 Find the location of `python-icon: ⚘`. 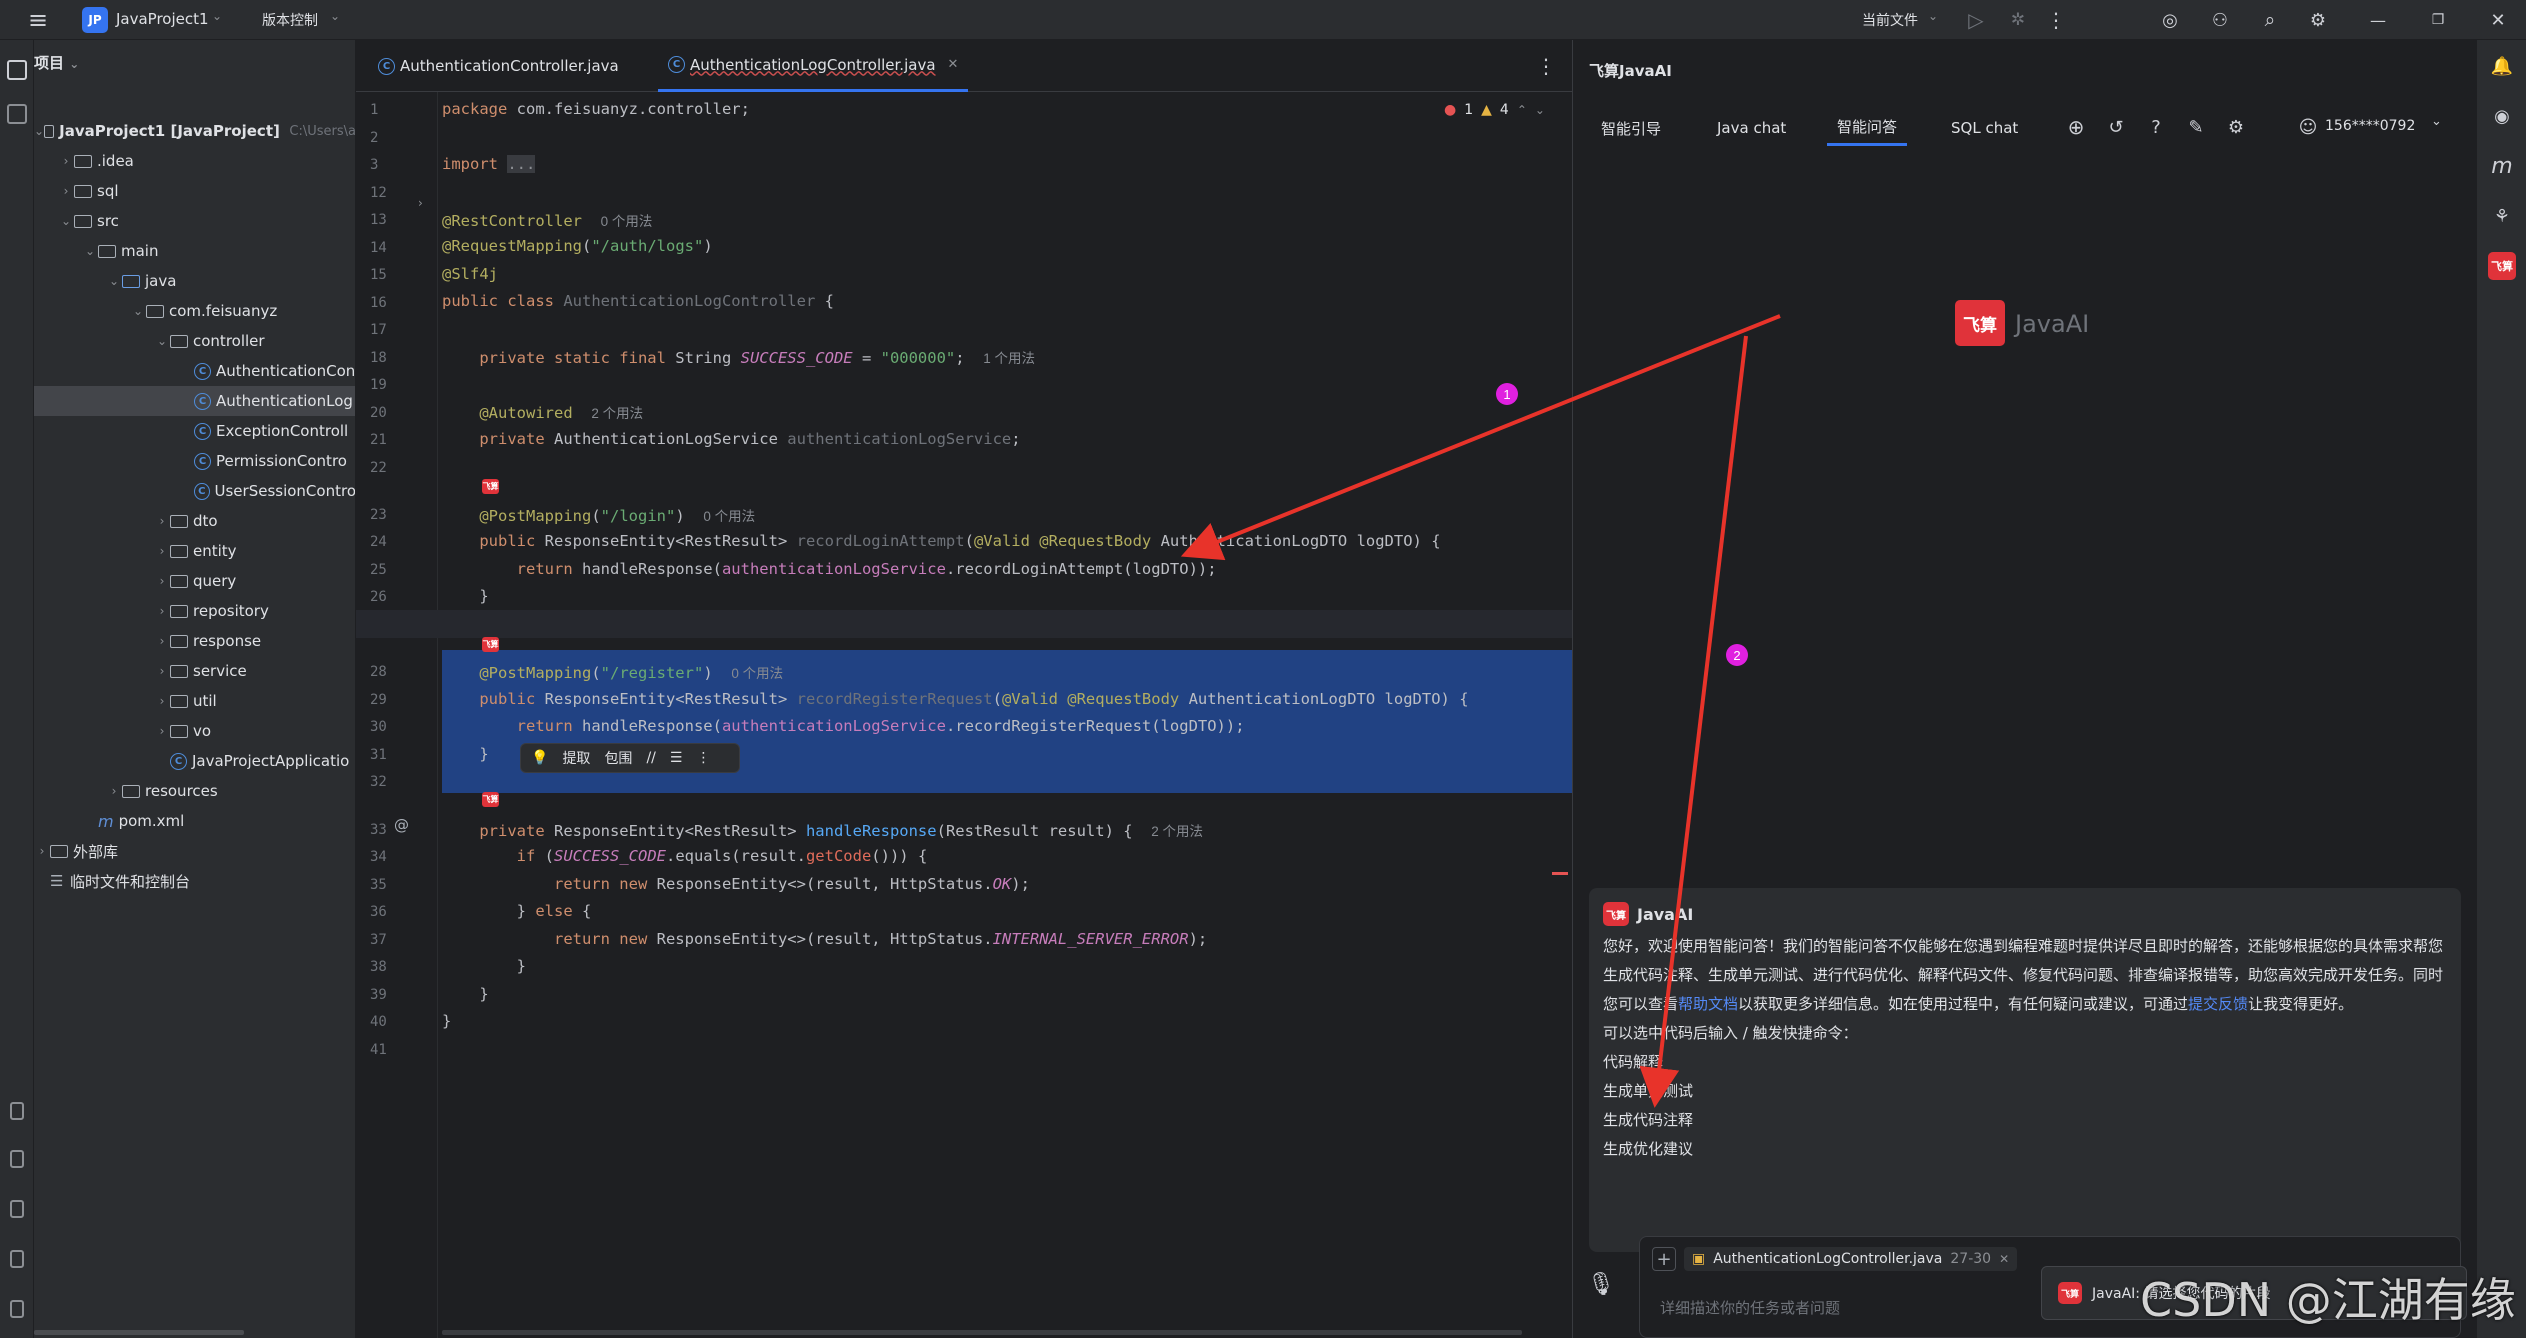

python-icon: ⚘ is located at coordinates (2502, 216).